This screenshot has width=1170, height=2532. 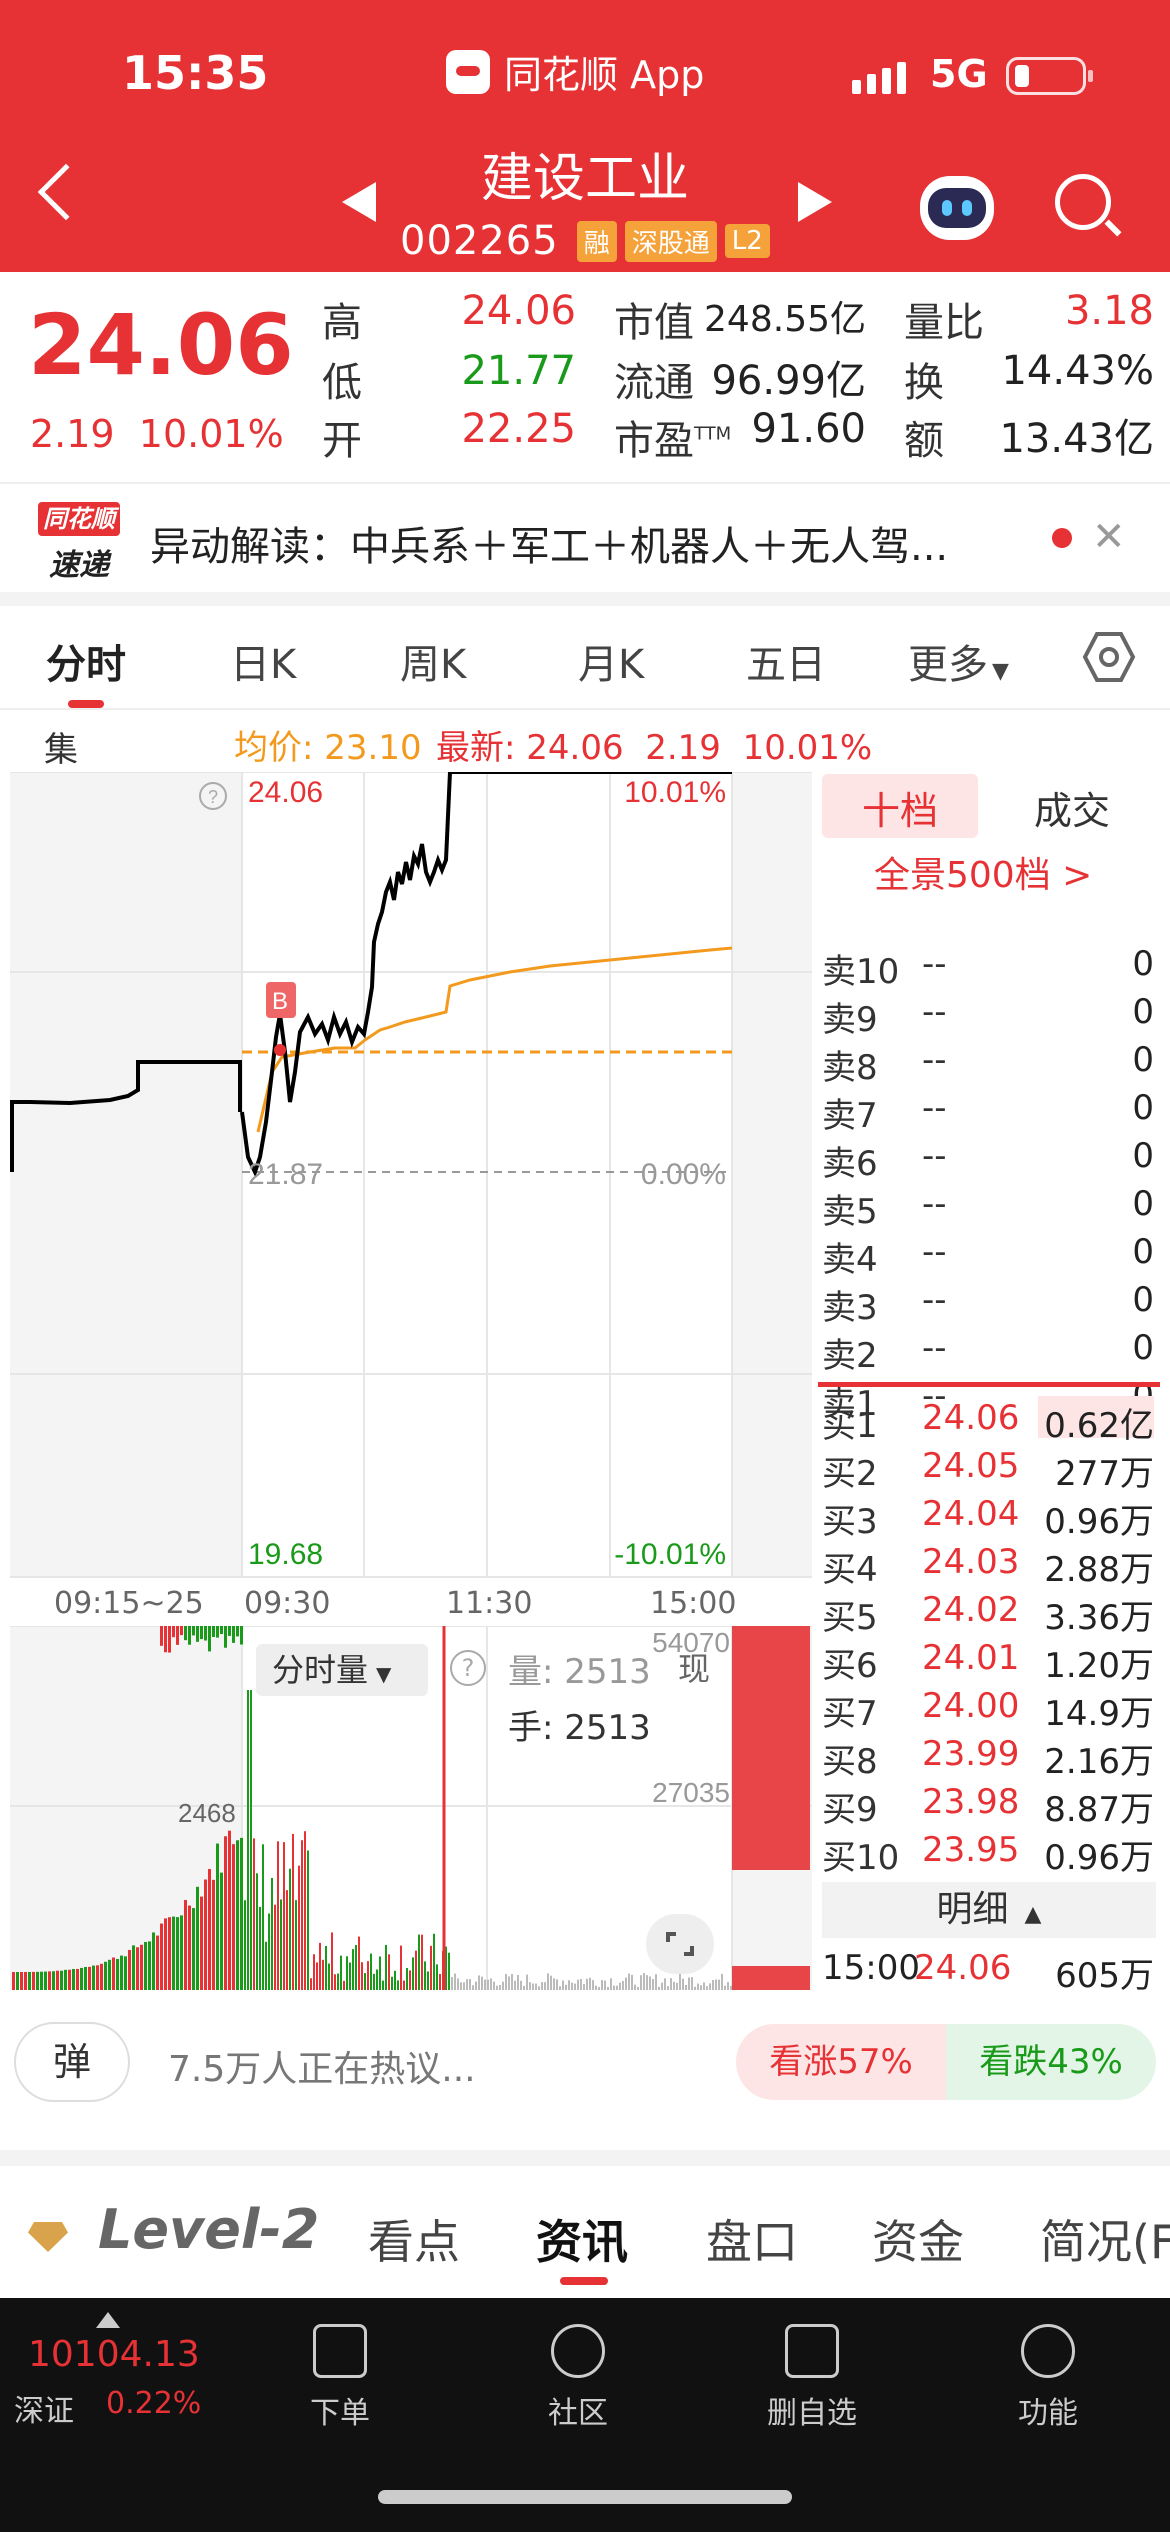 What do you see at coordinates (983, 872) in the screenshot?
I see `depth-500-link: 全景500档 >` at bounding box center [983, 872].